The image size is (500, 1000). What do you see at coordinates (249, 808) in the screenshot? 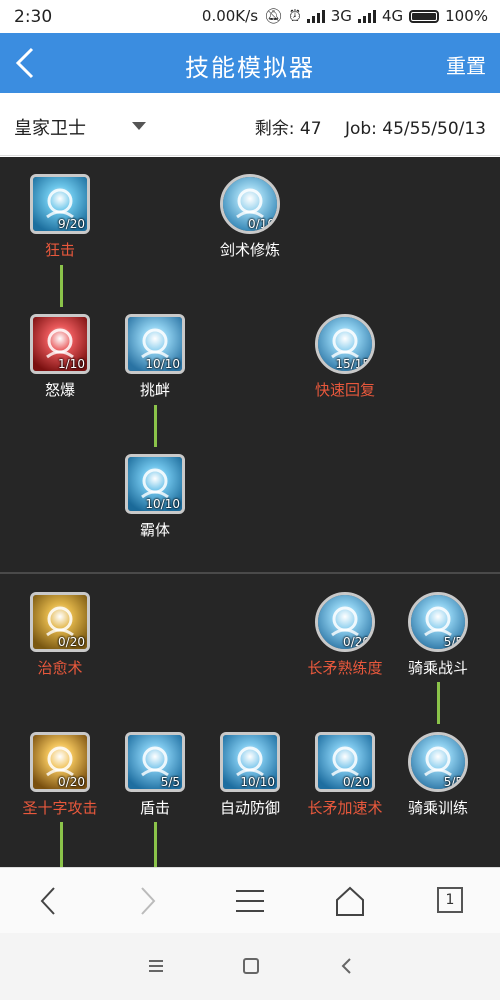
I see `skill-name: 自动防御` at bounding box center [249, 808].